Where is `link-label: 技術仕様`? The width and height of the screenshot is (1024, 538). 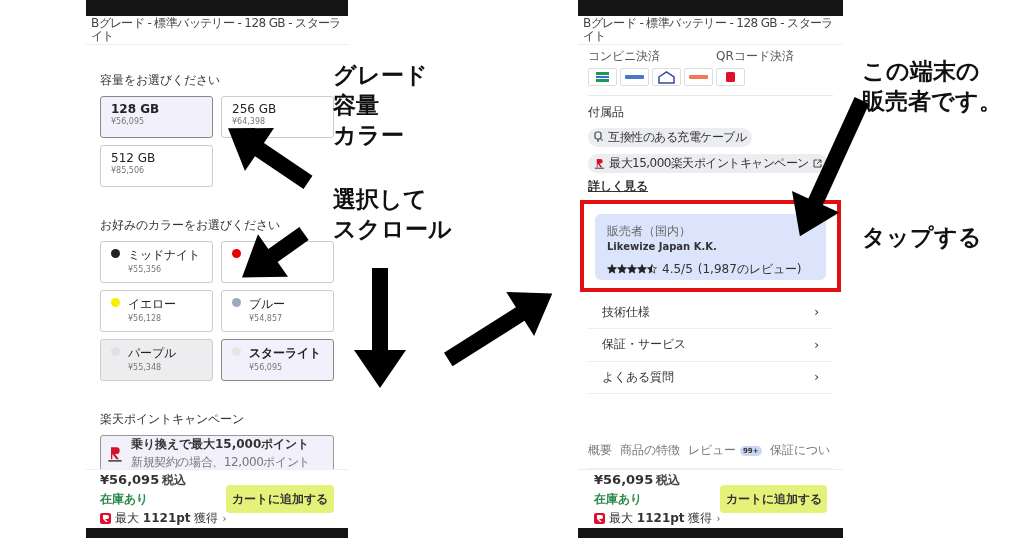
link-label: 技術仕様 is located at coordinates (626, 312).